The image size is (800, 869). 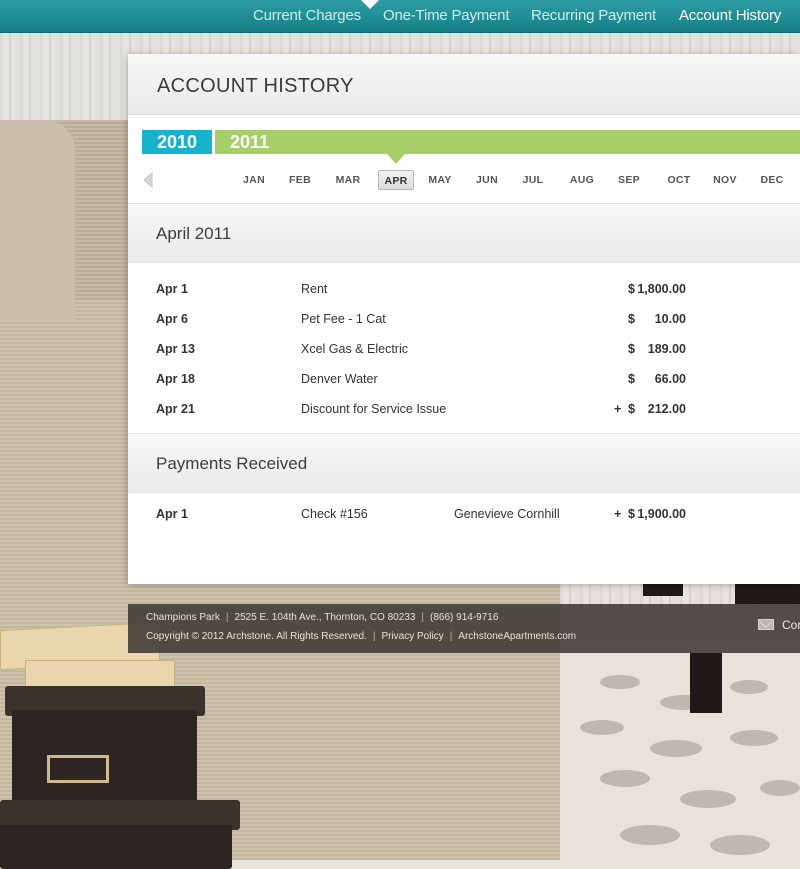 What do you see at coordinates (396, 159) in the screenshot?
I see `selected-month-pointer-icon` at bounding box center [396, 159].